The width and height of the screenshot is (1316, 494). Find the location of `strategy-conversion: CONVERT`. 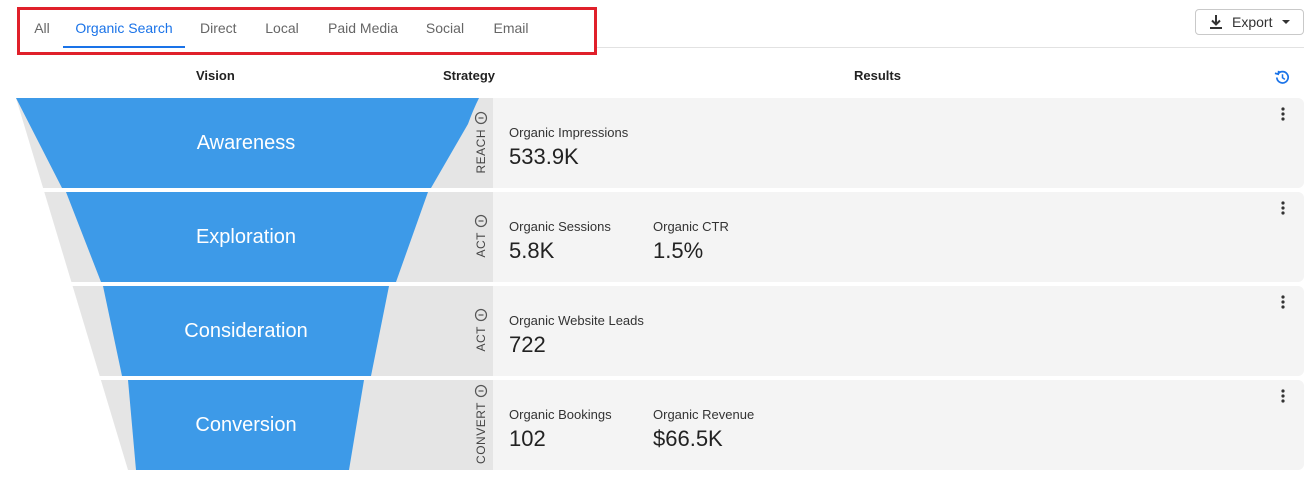

strategy-conversion: CONVERT is located at coordinates (481, 424).